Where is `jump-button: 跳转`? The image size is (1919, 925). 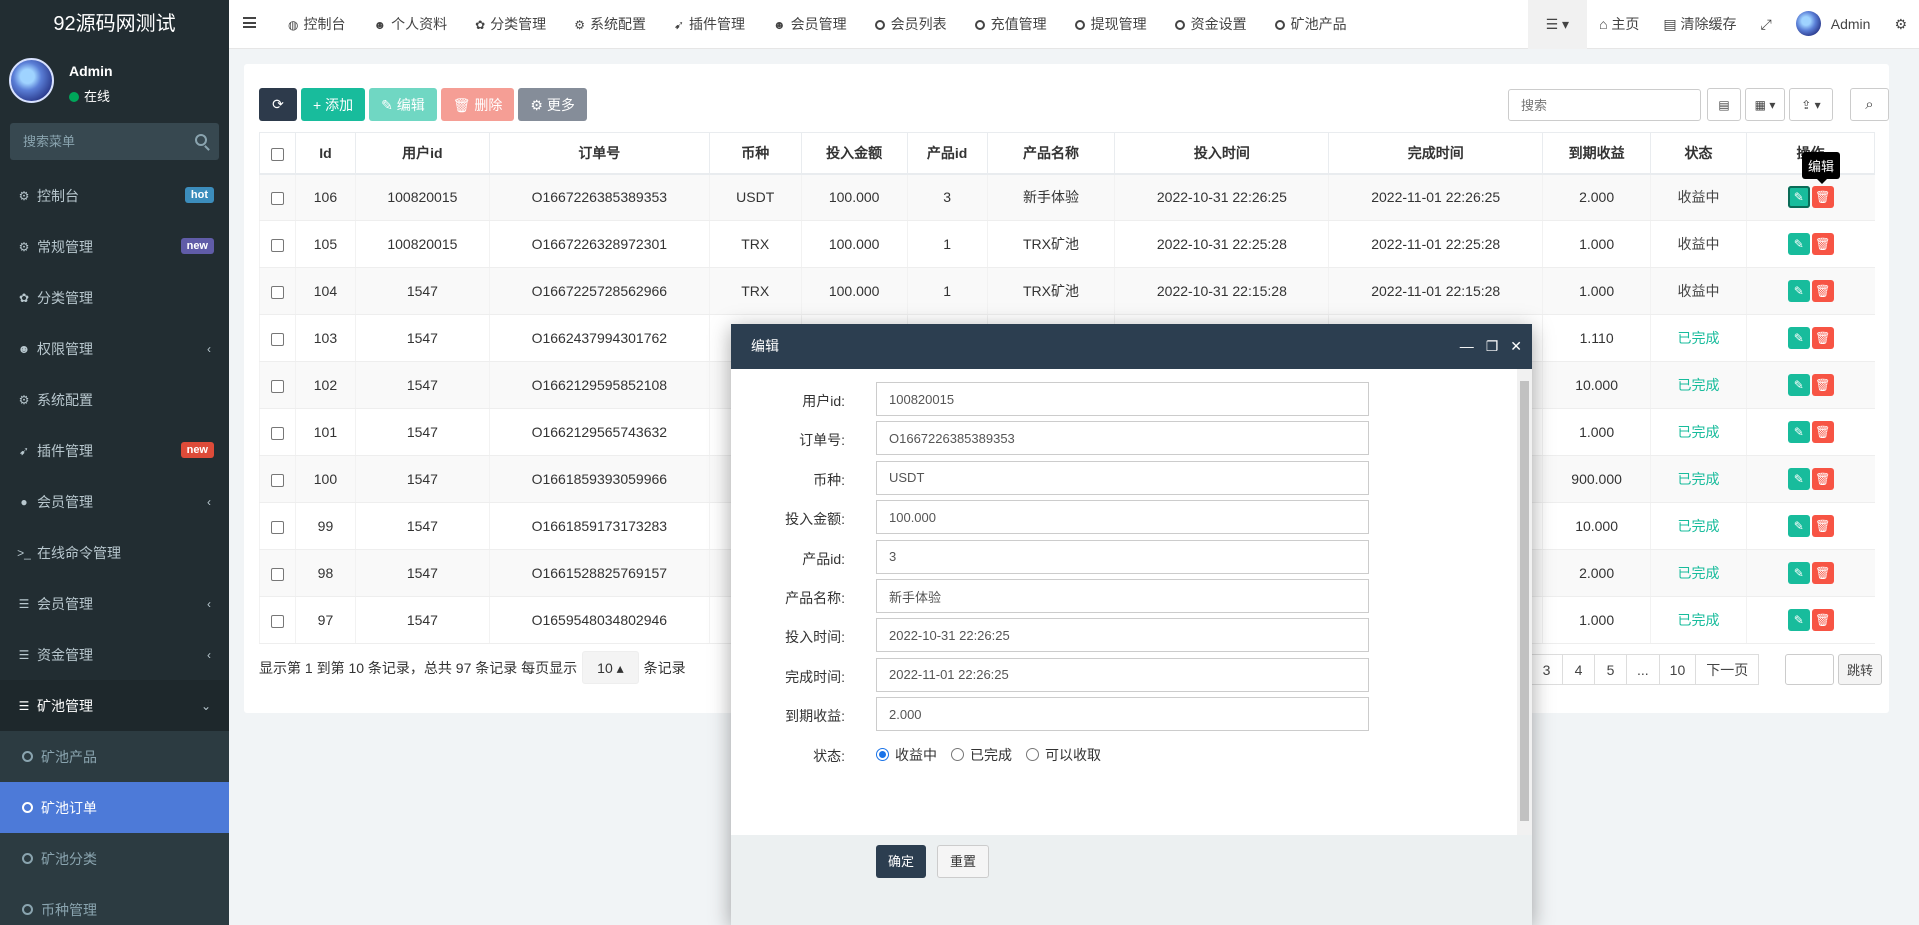 jump-button: 跳转 is located at coordinates (1860, 669).